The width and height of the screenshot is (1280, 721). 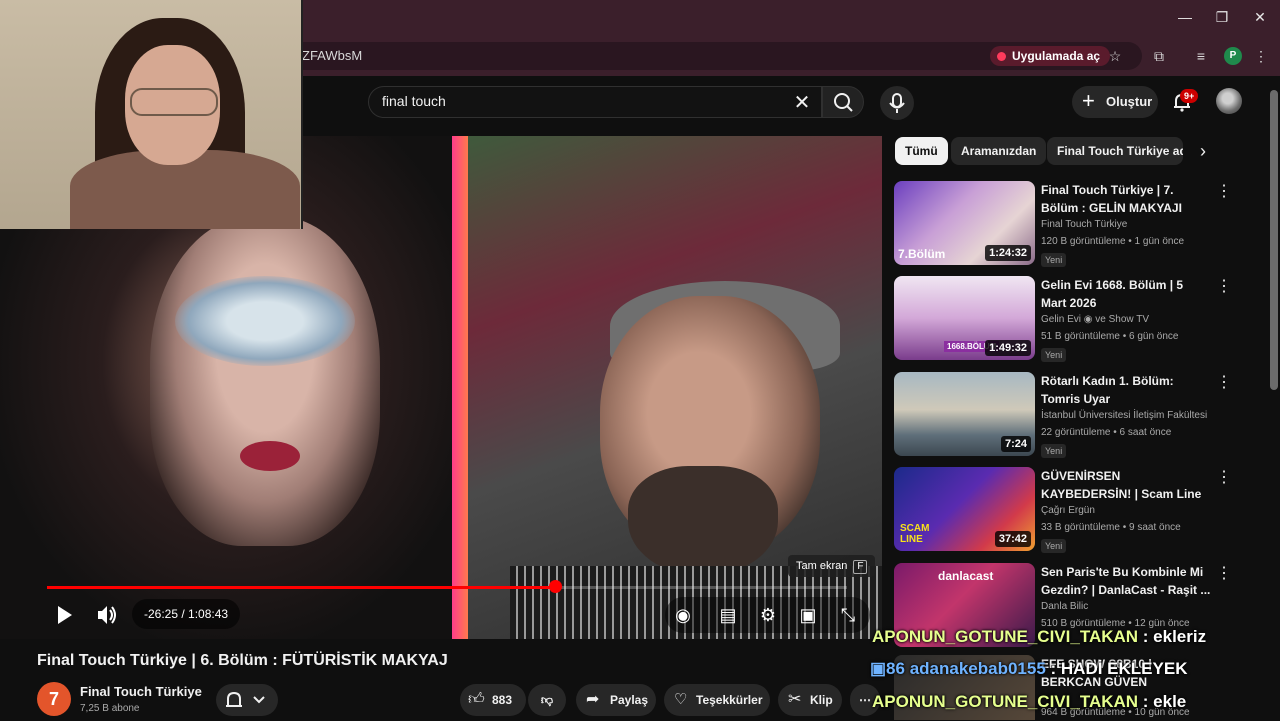 What do you see at coordinates (860, 567) in the screenshot?
I see `tooltip-key: F` at bounding box center [860, 567].